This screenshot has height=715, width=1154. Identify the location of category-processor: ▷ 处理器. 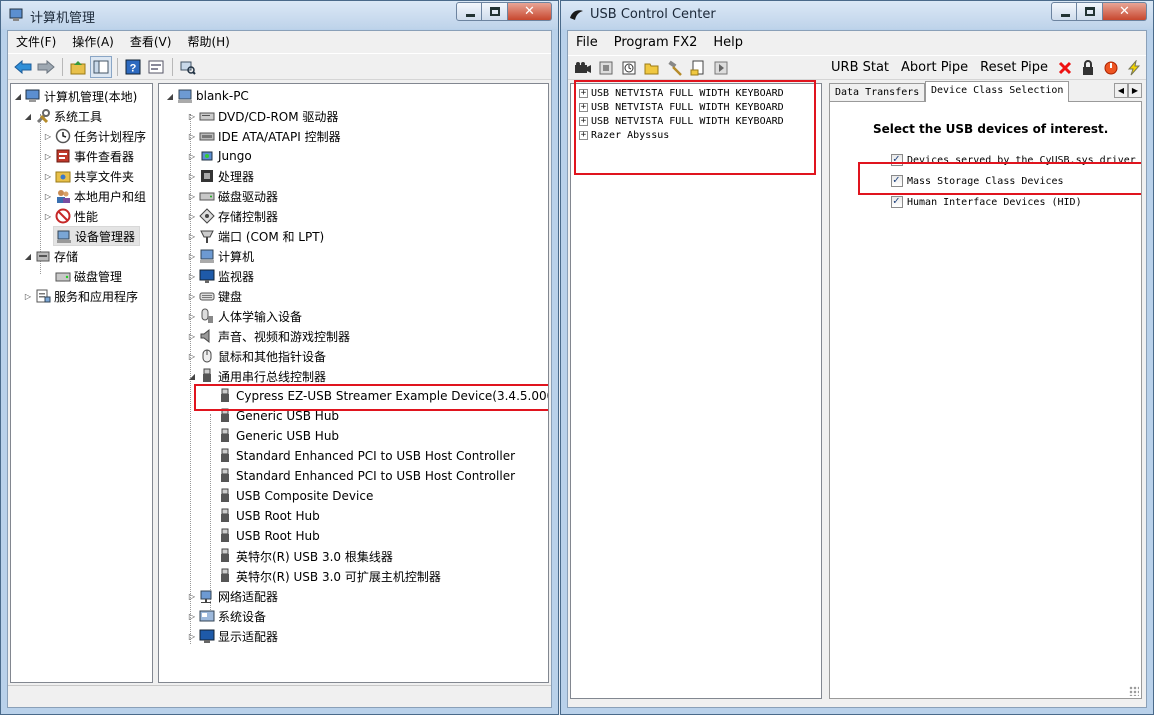
(220, 176).